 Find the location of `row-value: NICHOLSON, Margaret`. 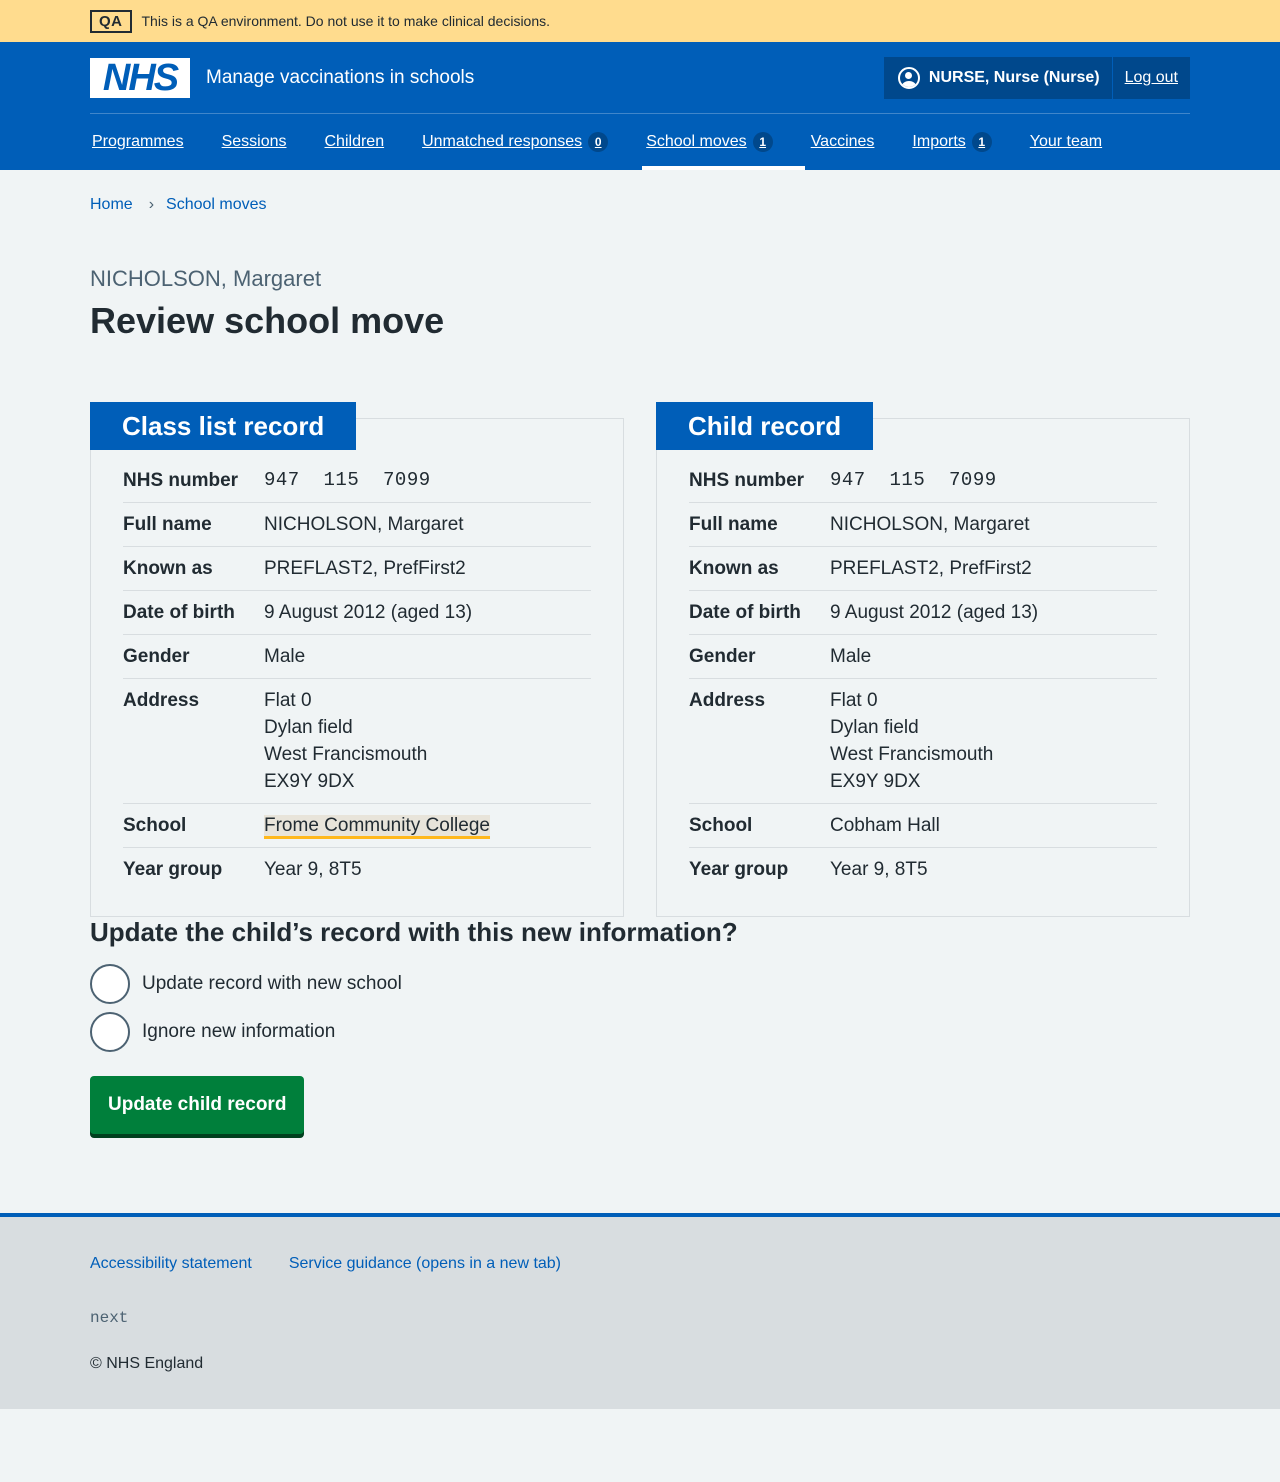

row-value: NICHOLSON, Margaret is located at coordinates (364, 524).